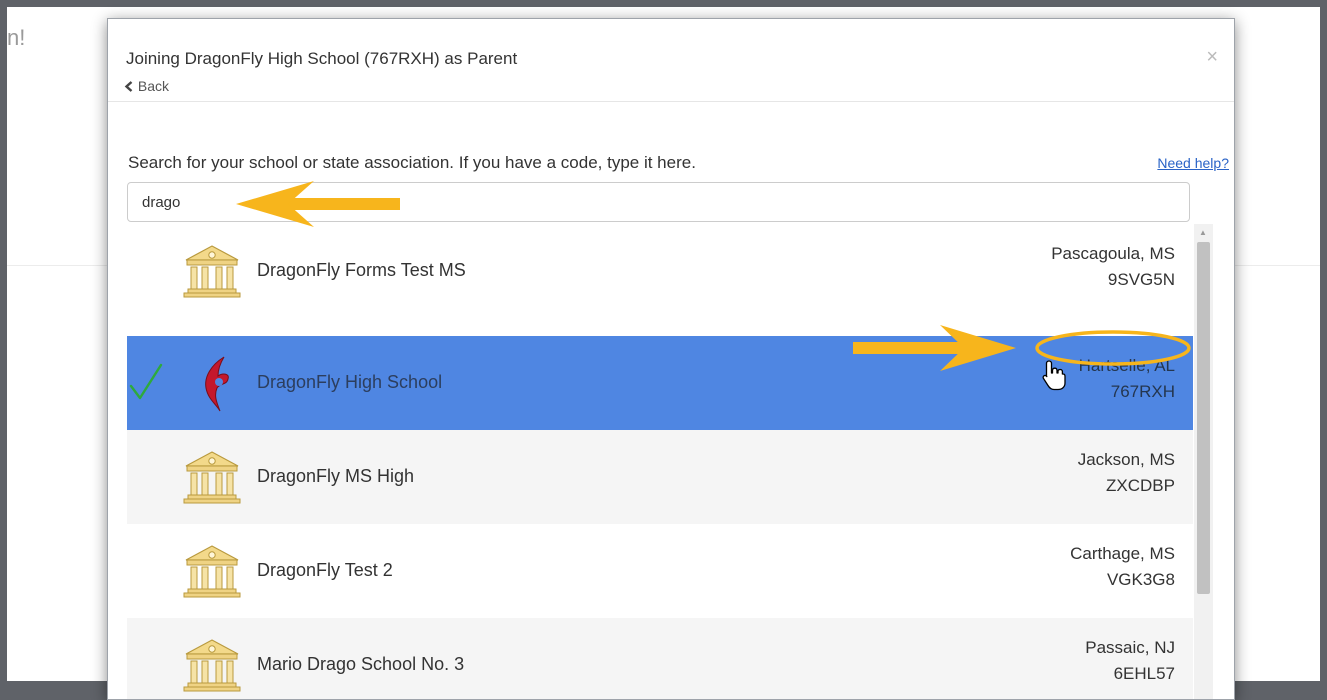 The image size is (1327, 700). I want to click on arrow-right-annotation-icon, so click(934, 348).